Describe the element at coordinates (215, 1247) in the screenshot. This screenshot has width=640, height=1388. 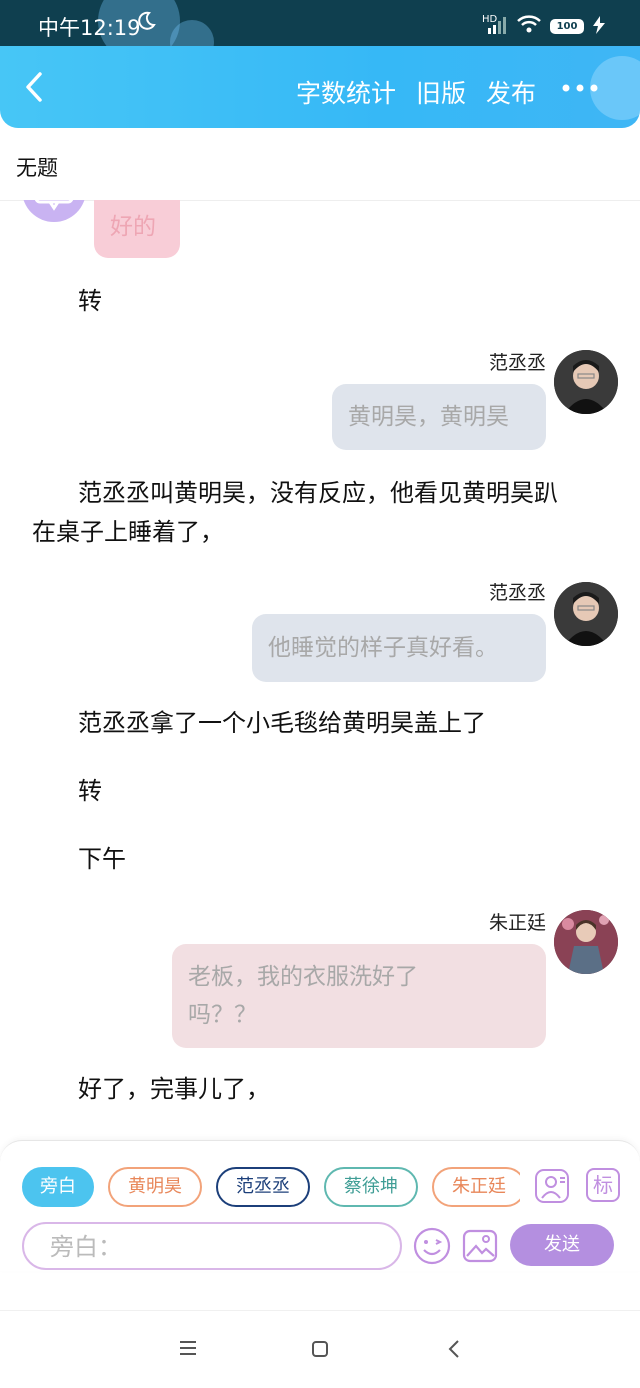
I see `message-input` at that location.